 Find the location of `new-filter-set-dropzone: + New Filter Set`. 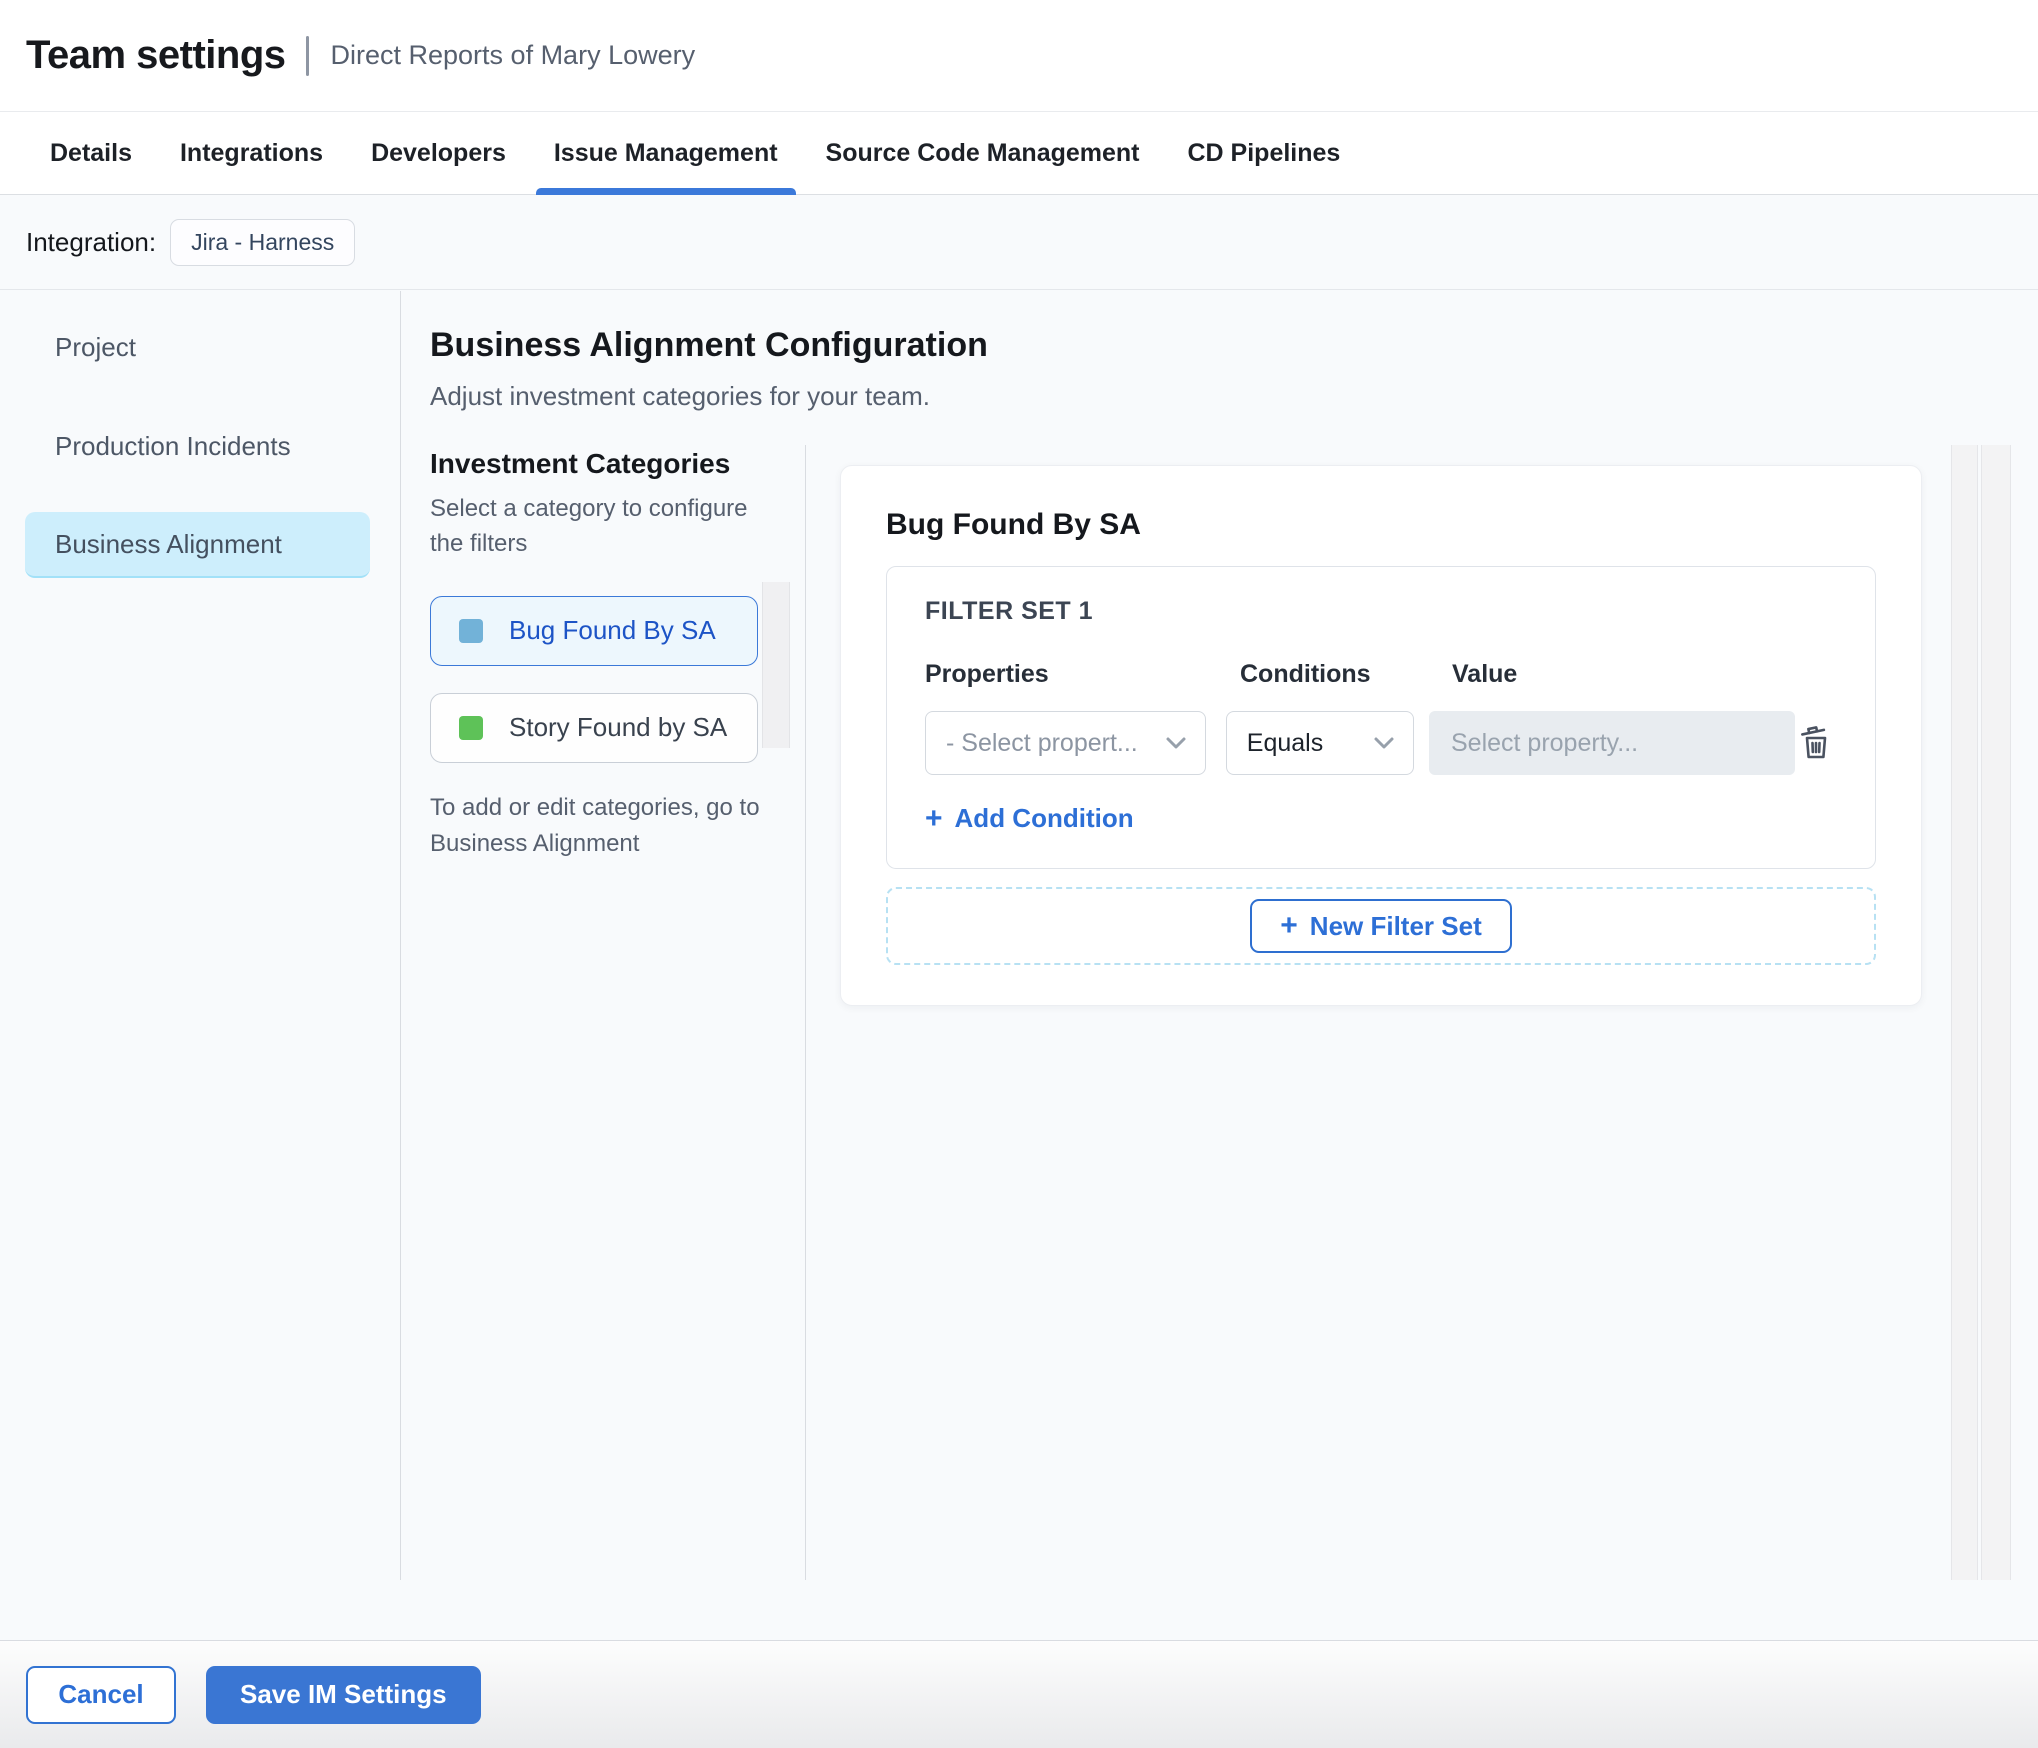

new-filter-set-dropzone: + New Filter Set is located at coordinates (1381, 926).